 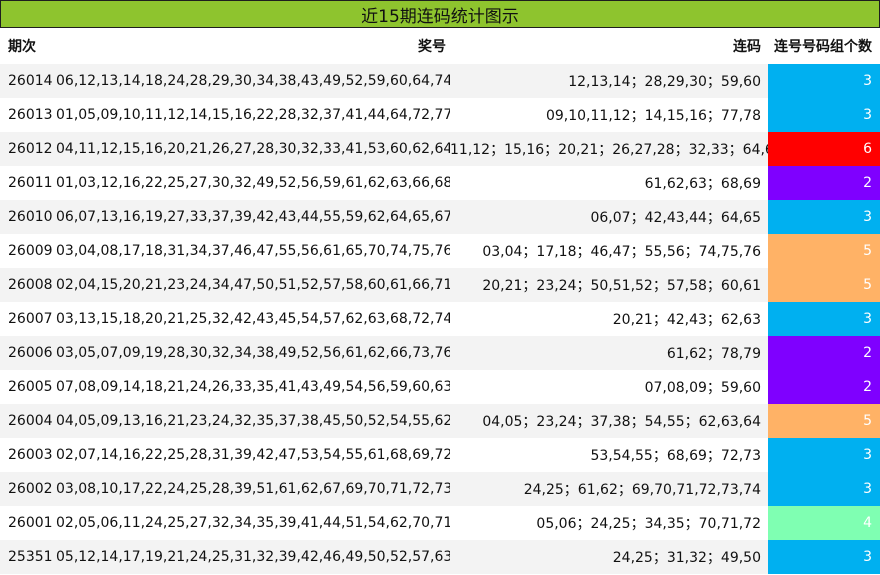 I want to click on links-cell: 06,07；42,43,44；64,65, so click(x=609, y=217).